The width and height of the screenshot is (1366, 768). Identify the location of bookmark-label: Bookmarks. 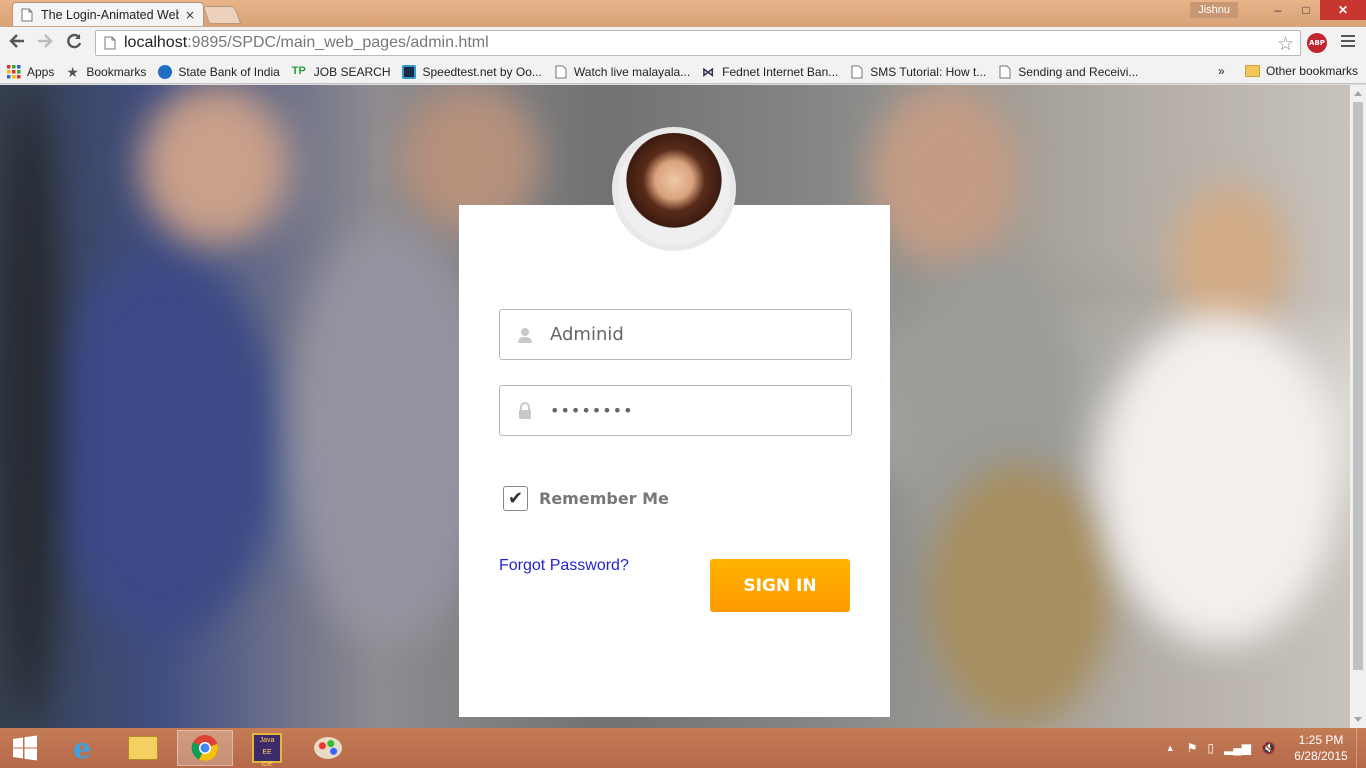
(116, 71).